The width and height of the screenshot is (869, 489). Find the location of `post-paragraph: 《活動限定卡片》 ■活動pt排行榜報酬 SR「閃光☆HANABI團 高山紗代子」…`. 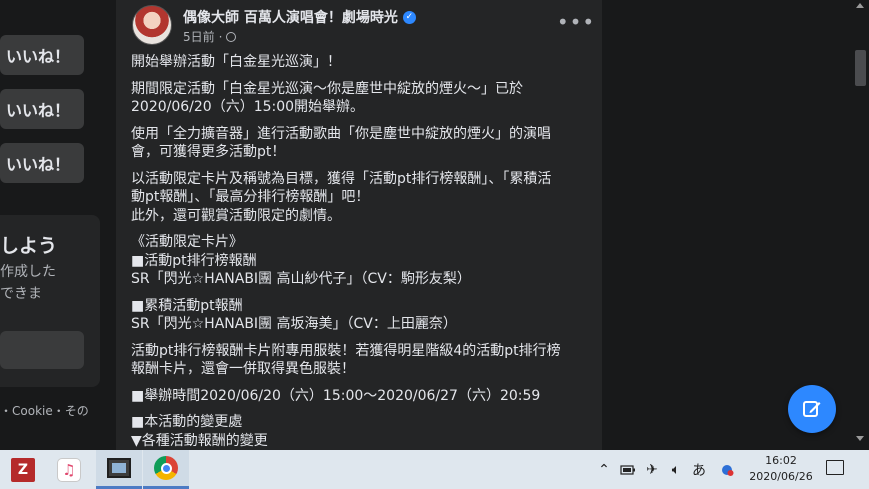

post-paragraph: 《活動限定卡片》 ■活動pt排行榜報酬 SR「閃光☆HANABI團 高山紗代子」… is located at coordinates (301, 260).